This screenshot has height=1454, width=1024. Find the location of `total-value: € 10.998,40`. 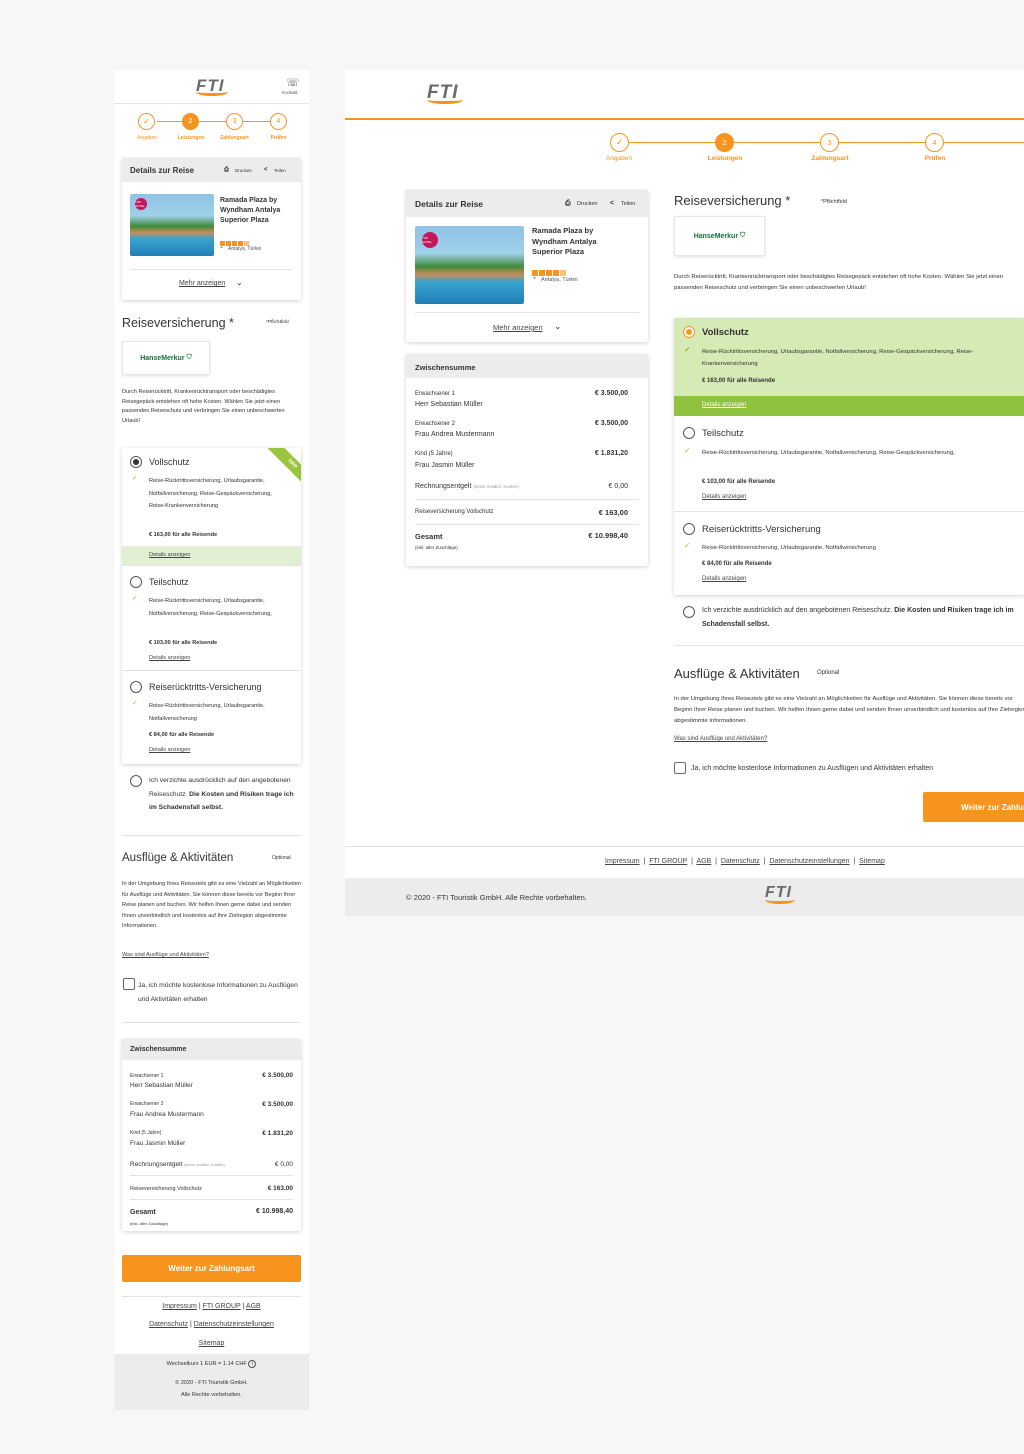

total-value: € 10.998,40 is located at coordinates (608, 535).